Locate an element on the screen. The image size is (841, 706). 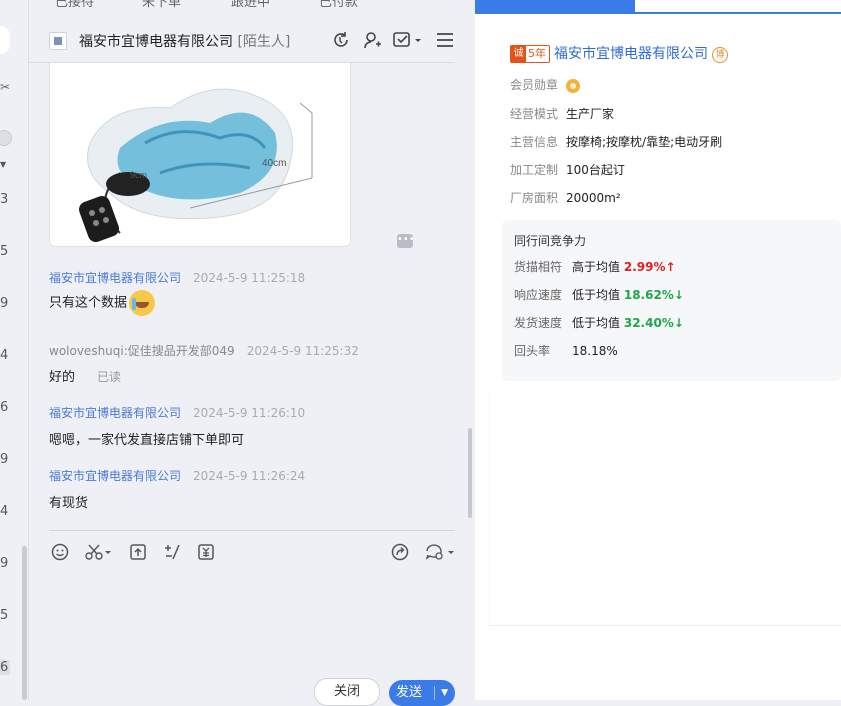
metric-prefix: 高于均值 is located at coordinates (596, 267).